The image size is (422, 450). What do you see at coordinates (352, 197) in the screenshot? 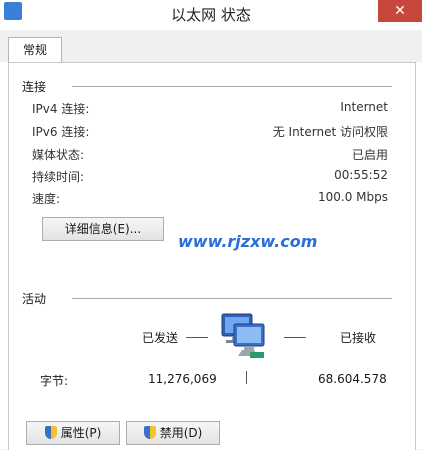
I see `speed-value: 100.0 Mbps` at bounding box center [352, 197].